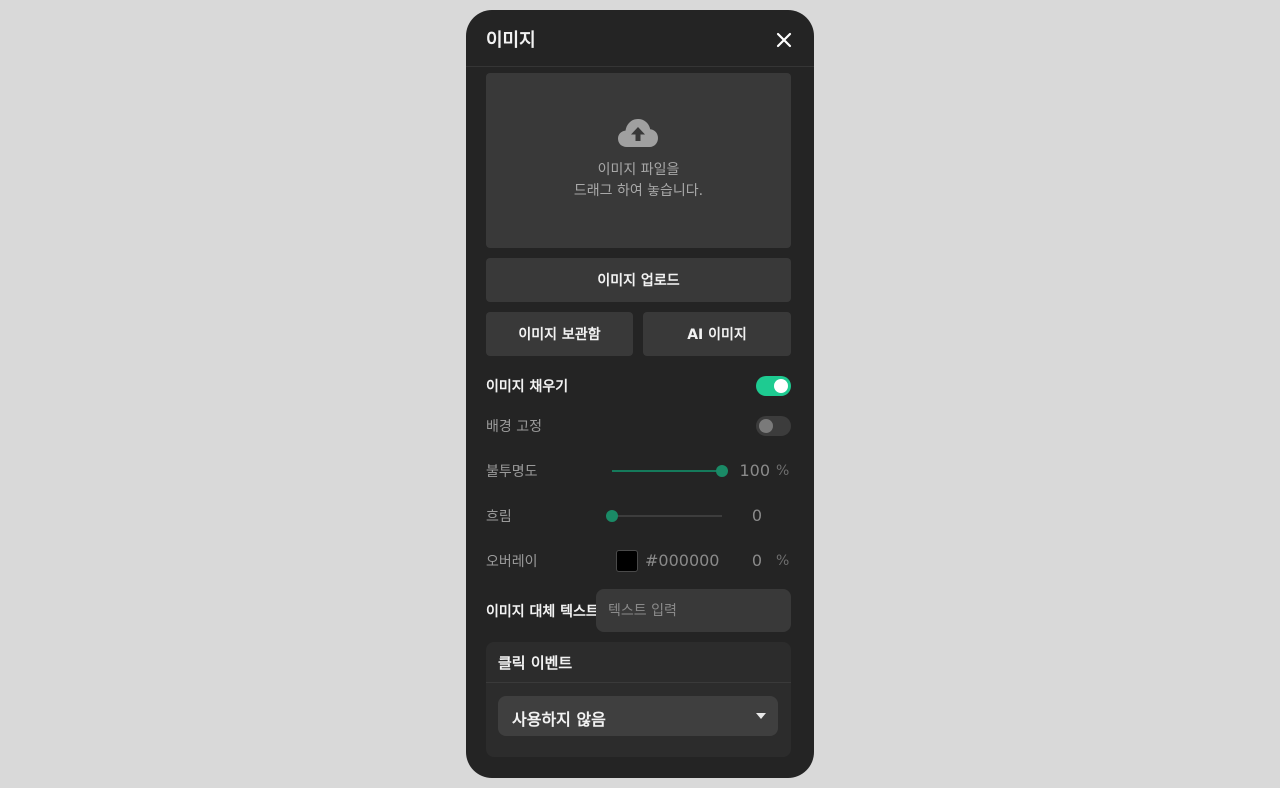  Describe the element at coordinates (682, 560) in the screenshot. I see `overlay-hex: #000000` at that location.